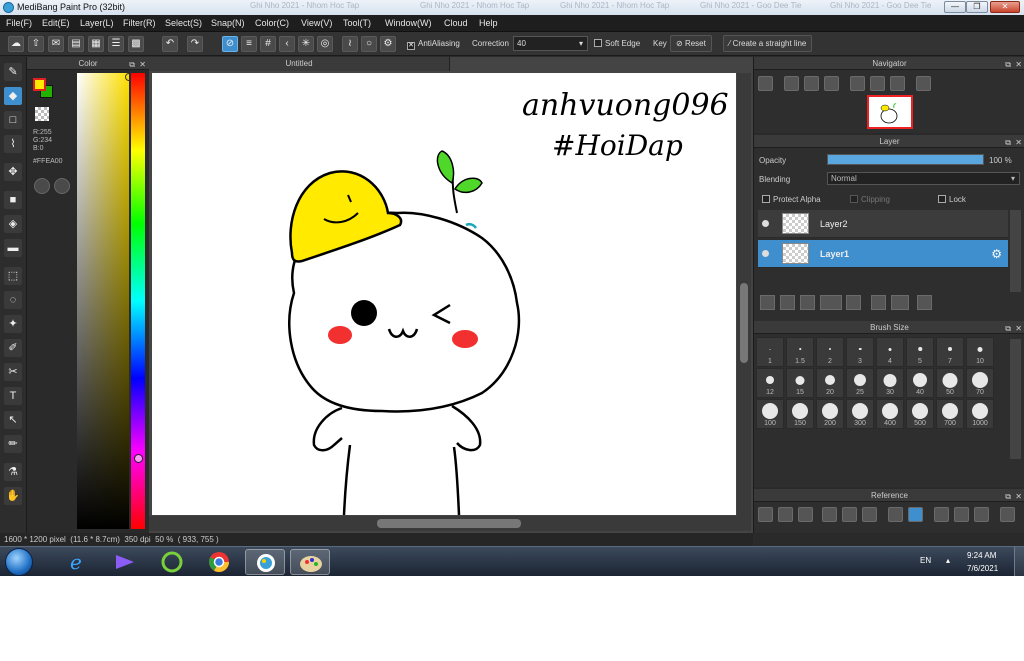 The height and width of the screenshot is (661, 1024). What do you see at coordinates (807, 302) in the screenshot?
I see `new-8bit-layer-icon` at bounding box center [807, 302].